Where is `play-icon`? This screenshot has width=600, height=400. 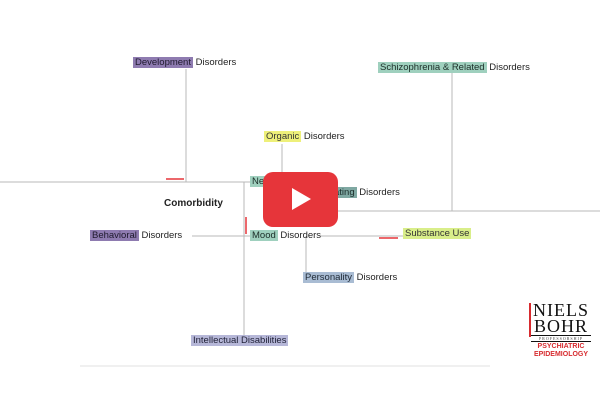 play-icon is located at coordinates (301, 199).